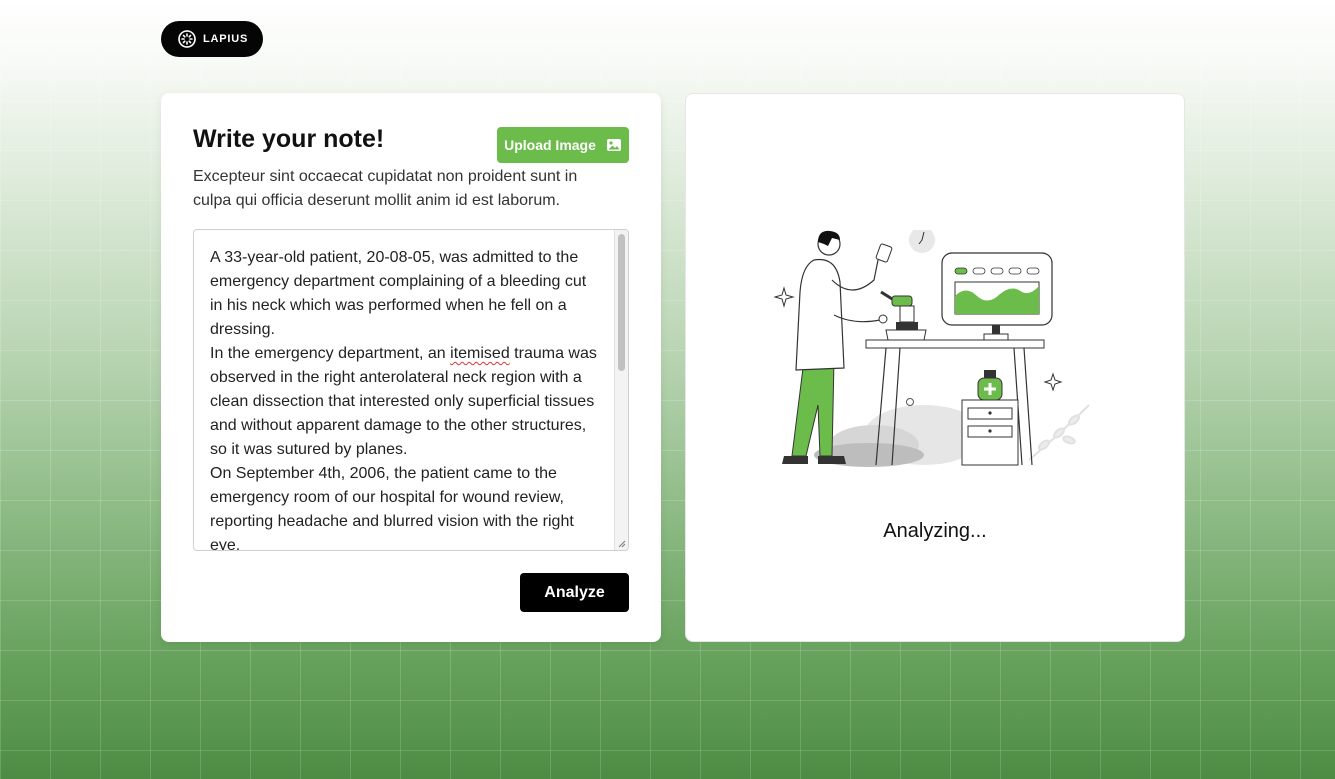  I want to click on upload-image-label: Upload Image, so click(550, 145).